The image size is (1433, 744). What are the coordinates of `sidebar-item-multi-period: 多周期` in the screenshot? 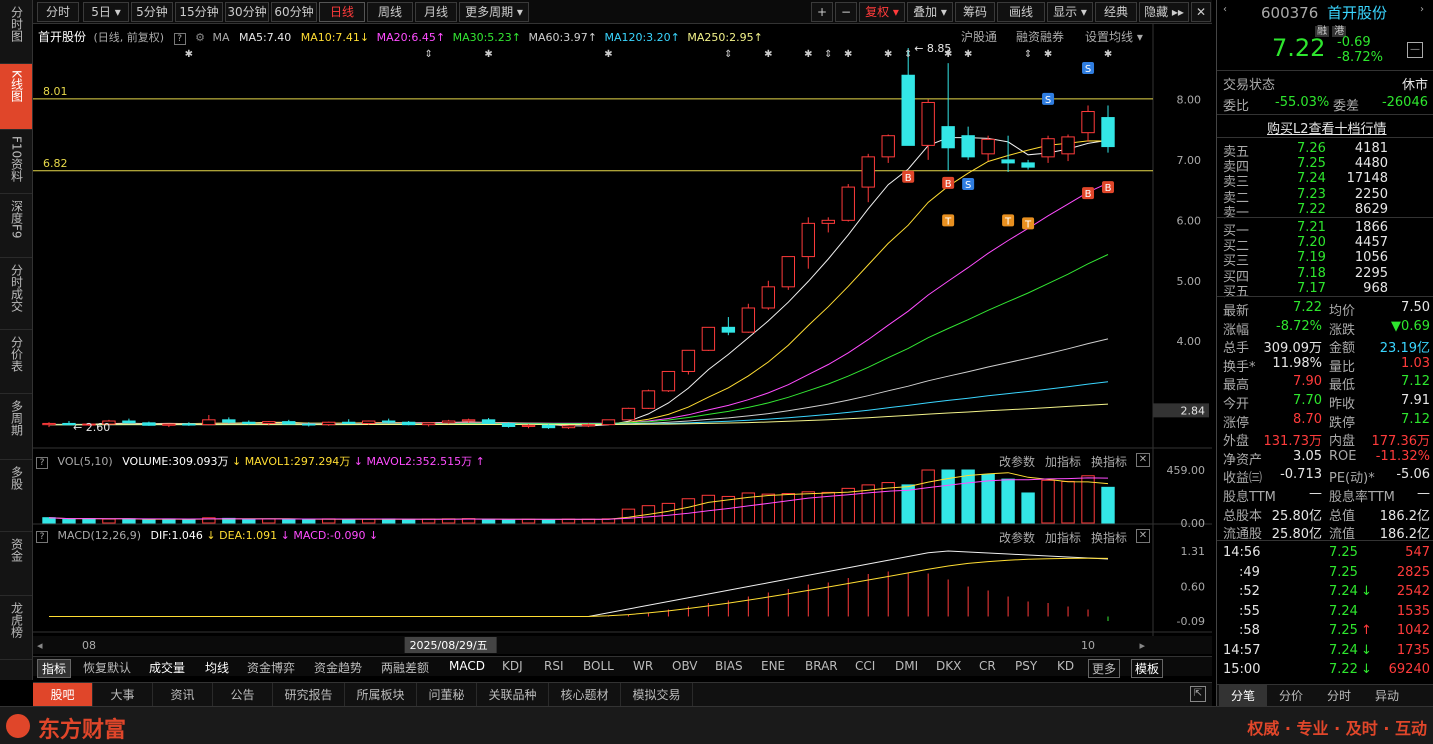 It's located at (16, 427).